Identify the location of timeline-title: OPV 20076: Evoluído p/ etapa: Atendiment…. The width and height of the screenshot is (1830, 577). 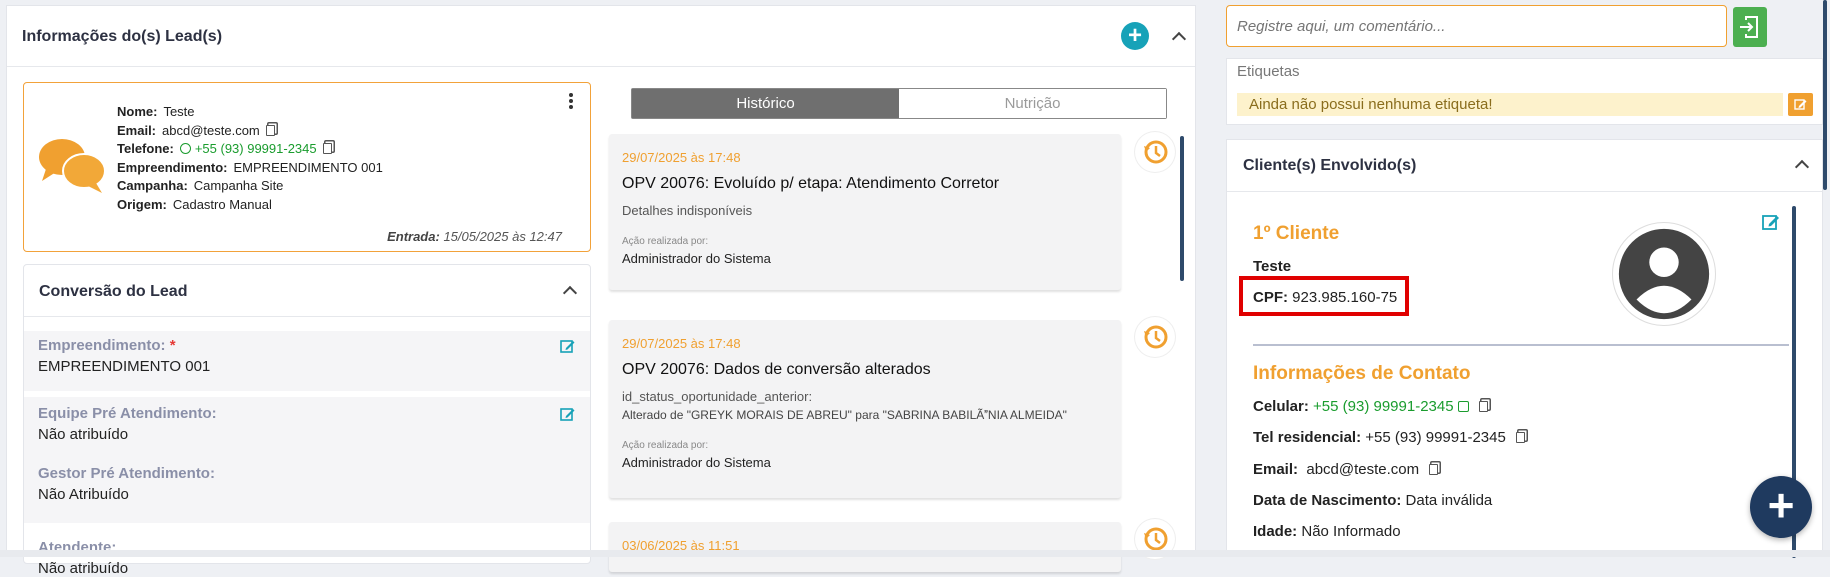
(811, 183).